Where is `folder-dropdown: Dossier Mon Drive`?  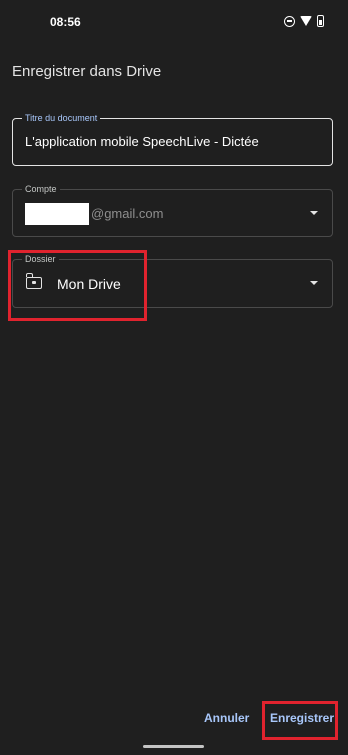
folder-dropdown: Dossier Mon Drive is located at coordinates (172, 280).